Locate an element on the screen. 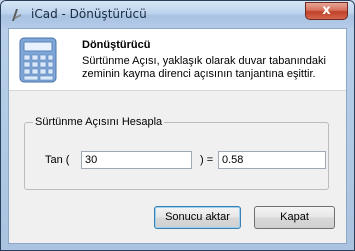 The width and height of the screenshot is (355, 251). calculator-icon is located at coordinates (38, 60).